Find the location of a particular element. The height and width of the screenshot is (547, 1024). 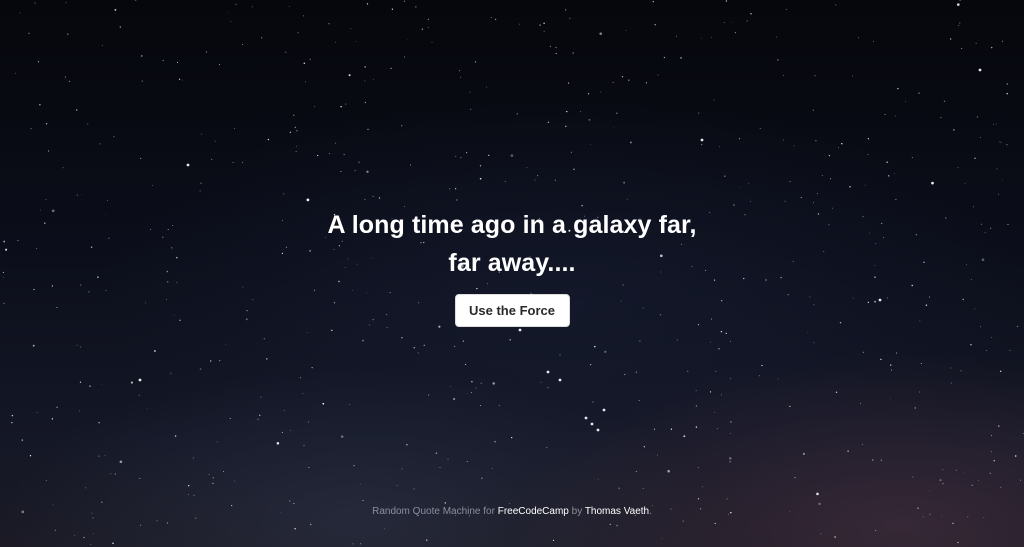

author-link: Thomas Vaeth is located at coordinates (617, 511).